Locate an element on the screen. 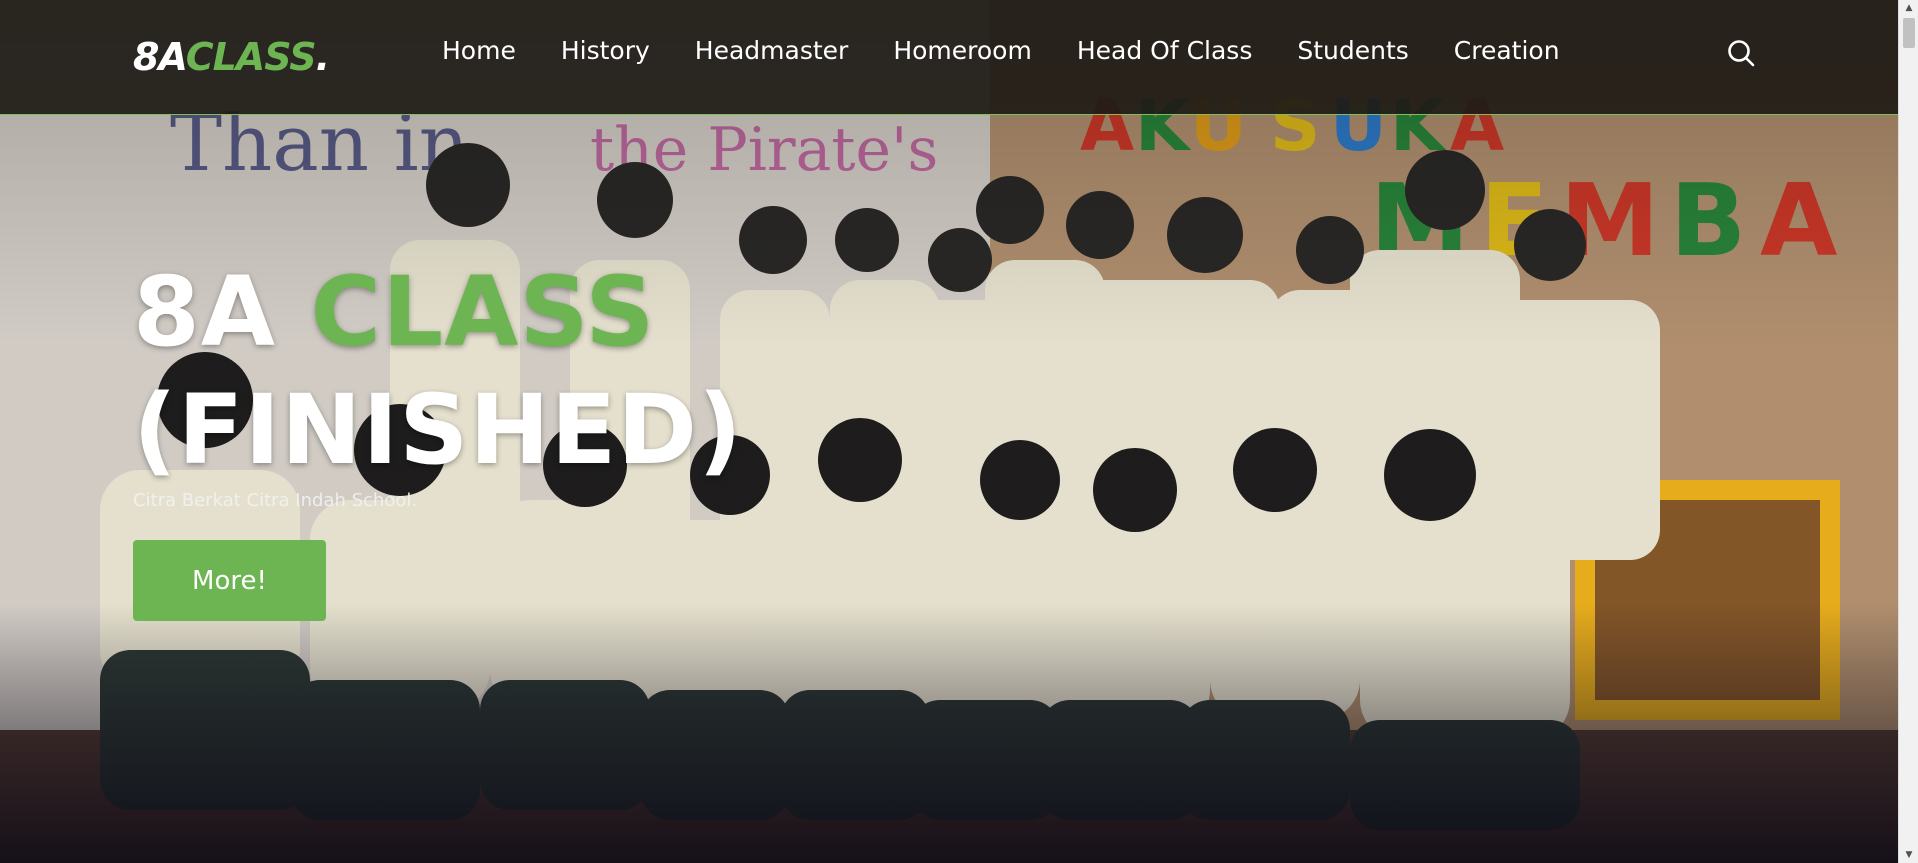 The height and width of the screenshot is (863, 1918). nav-item-home: Home is located at coordinates (479, 51).